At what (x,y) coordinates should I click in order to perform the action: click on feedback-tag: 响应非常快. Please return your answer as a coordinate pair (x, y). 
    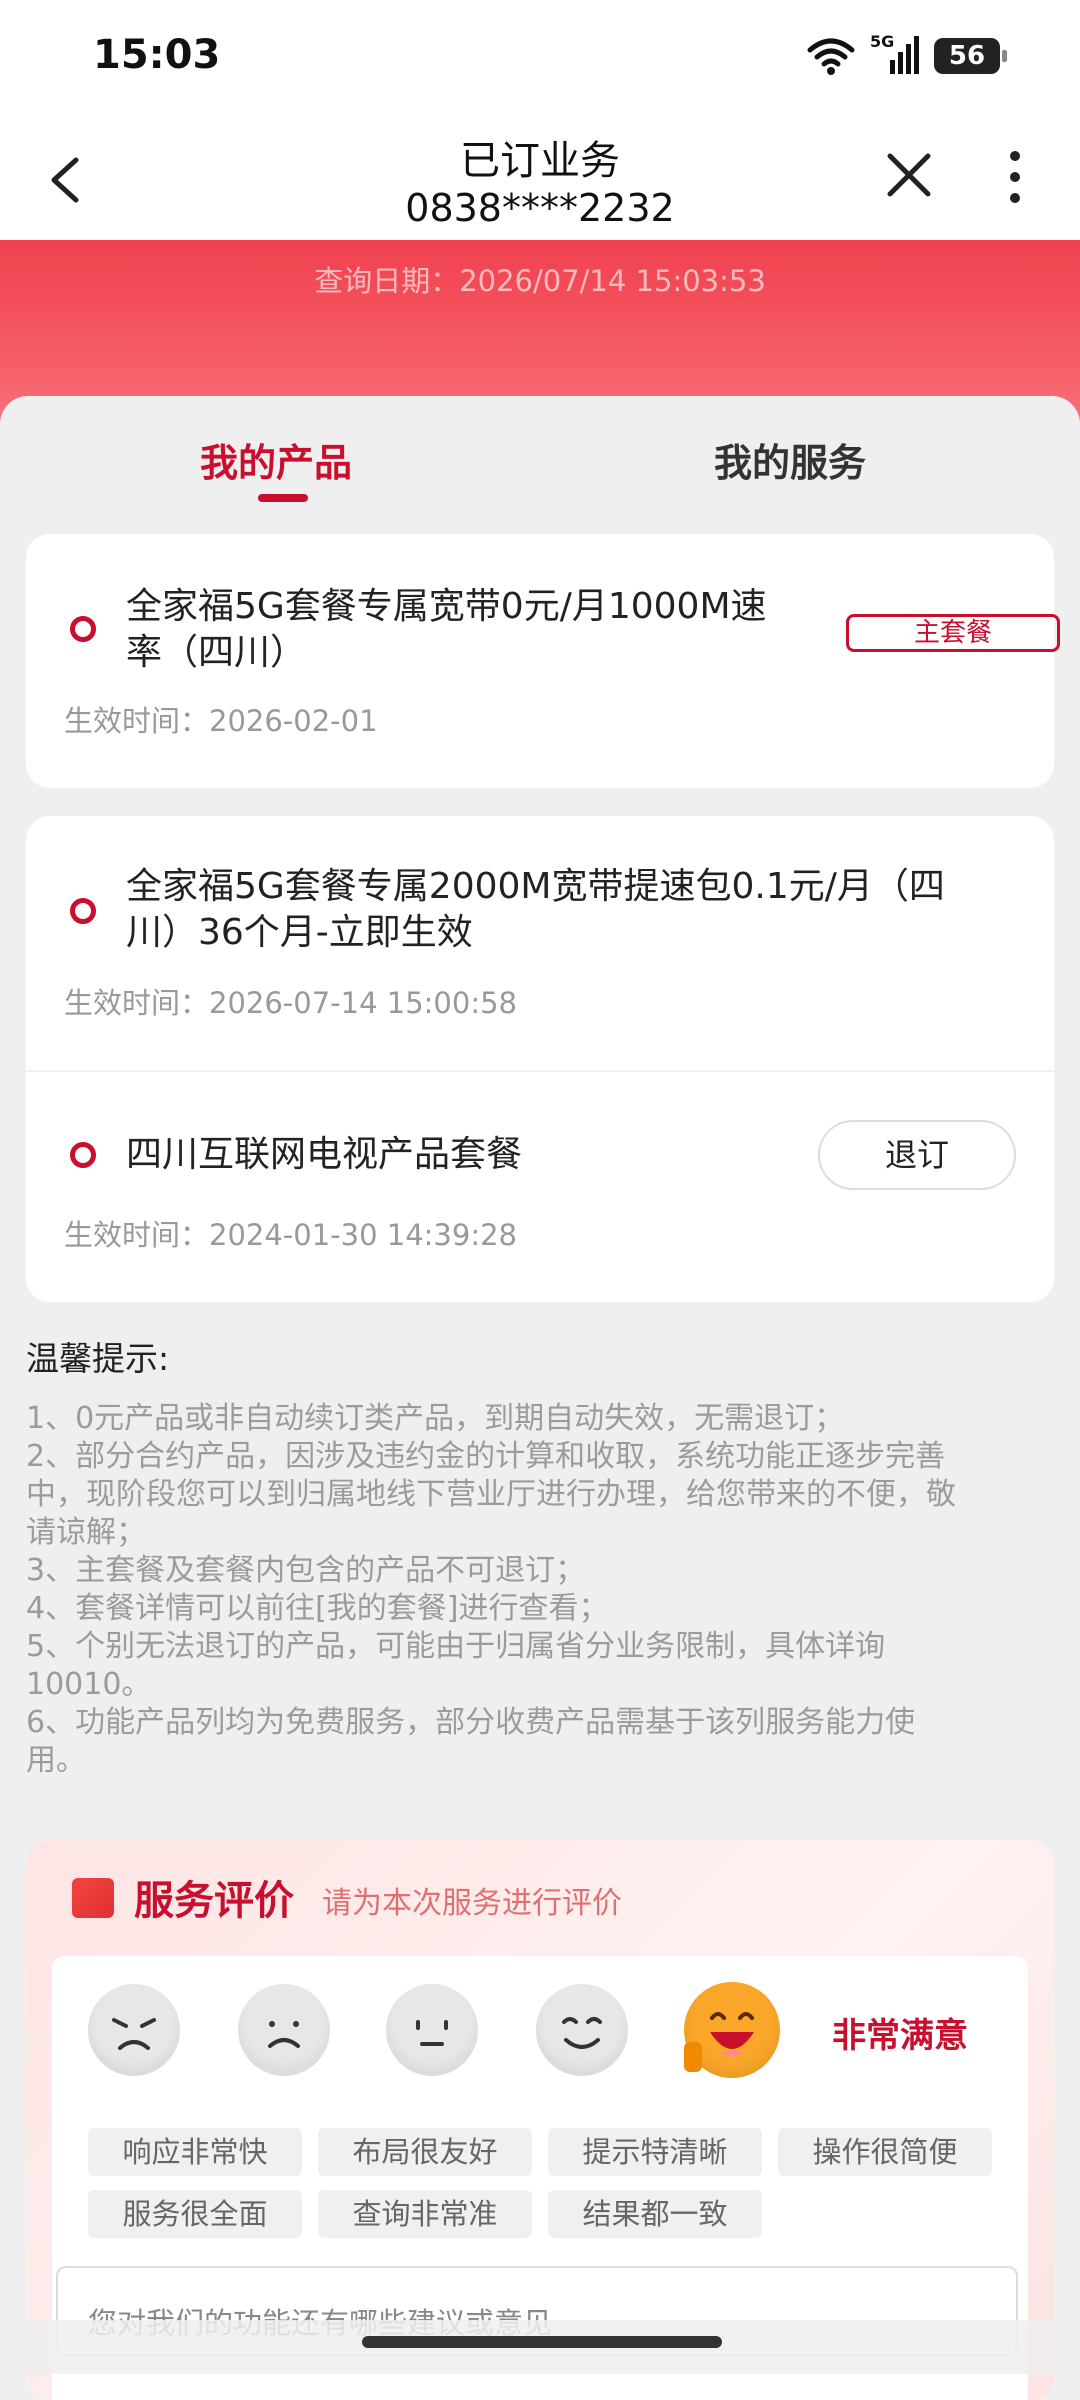
    Looking at the image, I should click on (195, 2152).